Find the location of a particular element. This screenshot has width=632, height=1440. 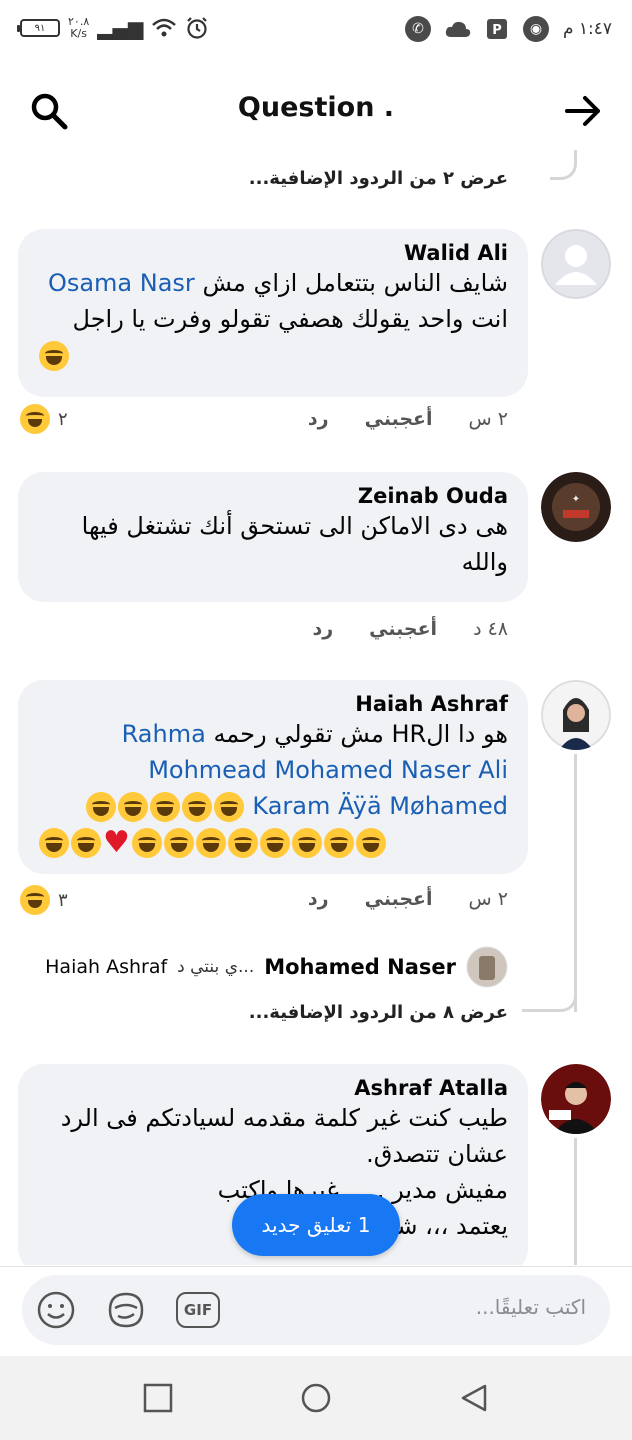

comment-author: Zeinab Ouda is located at coordinates (273, 496).